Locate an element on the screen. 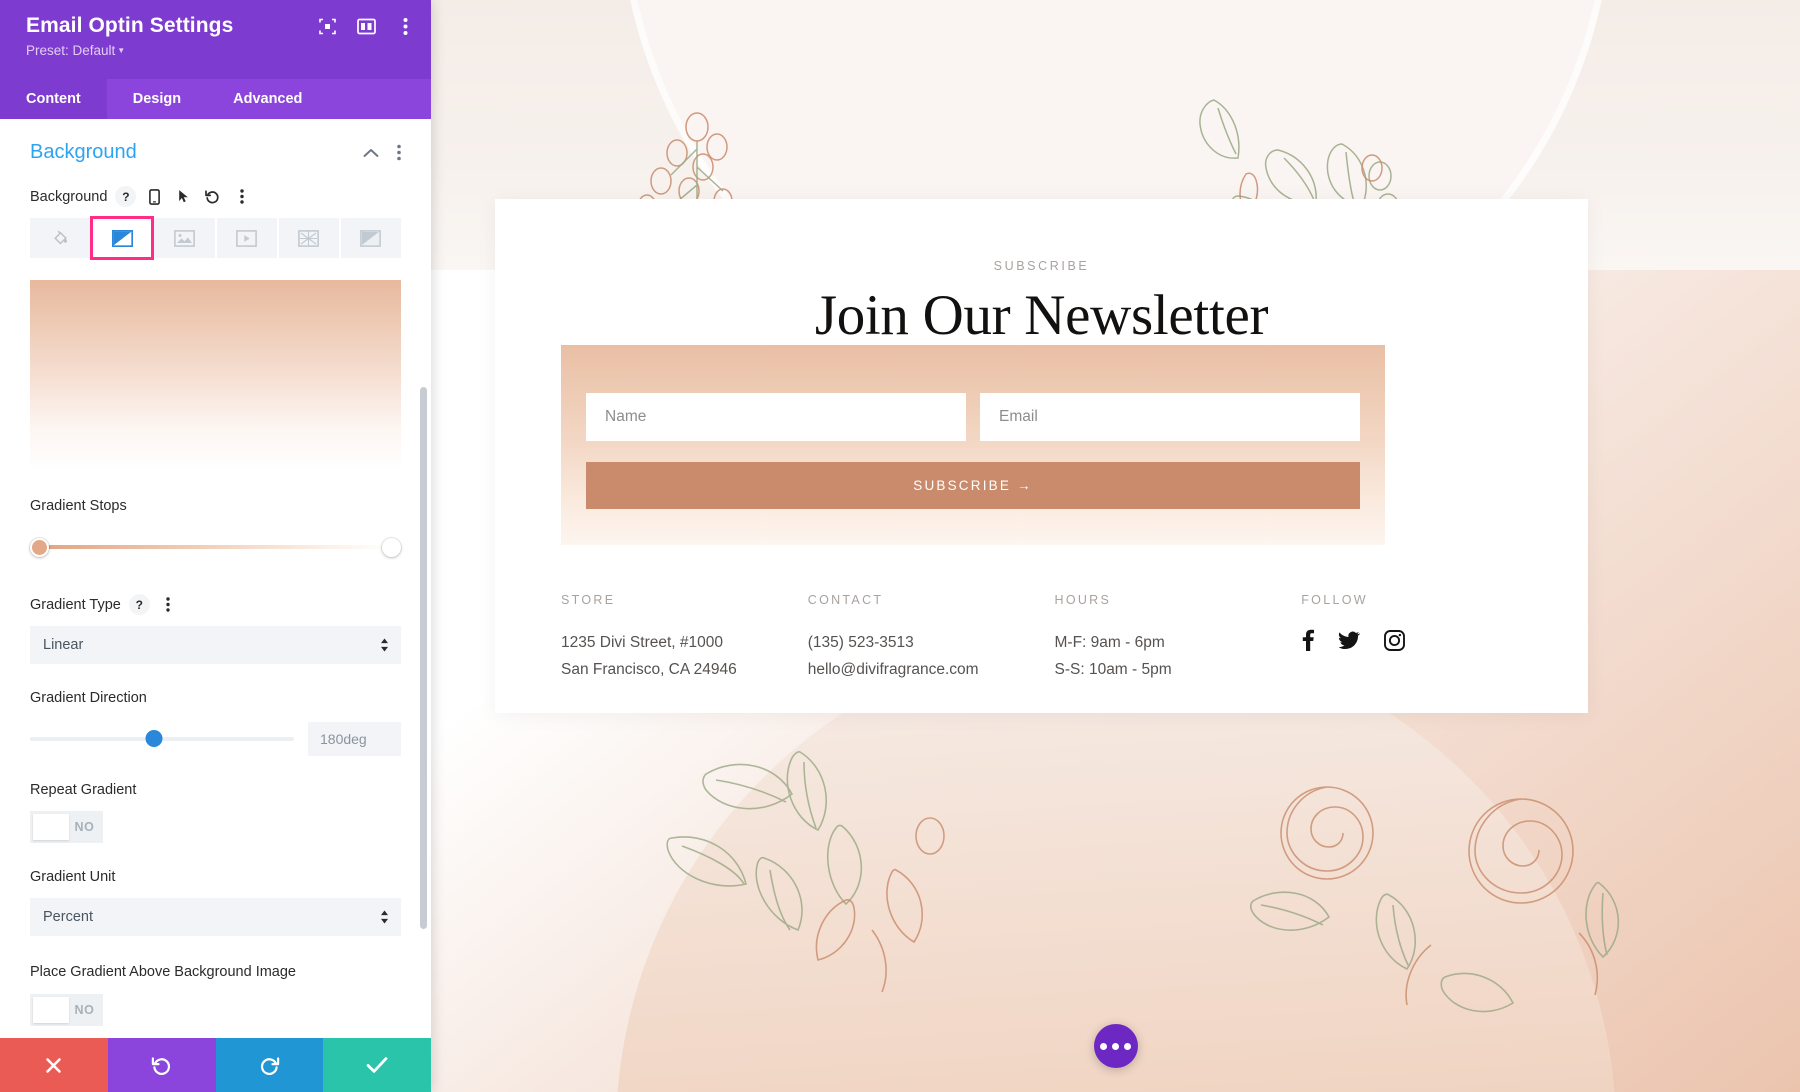 Image resolution: width=1800 pixels, height=1092 pixels. panel-header-actions is located at coordinates (366, 26).